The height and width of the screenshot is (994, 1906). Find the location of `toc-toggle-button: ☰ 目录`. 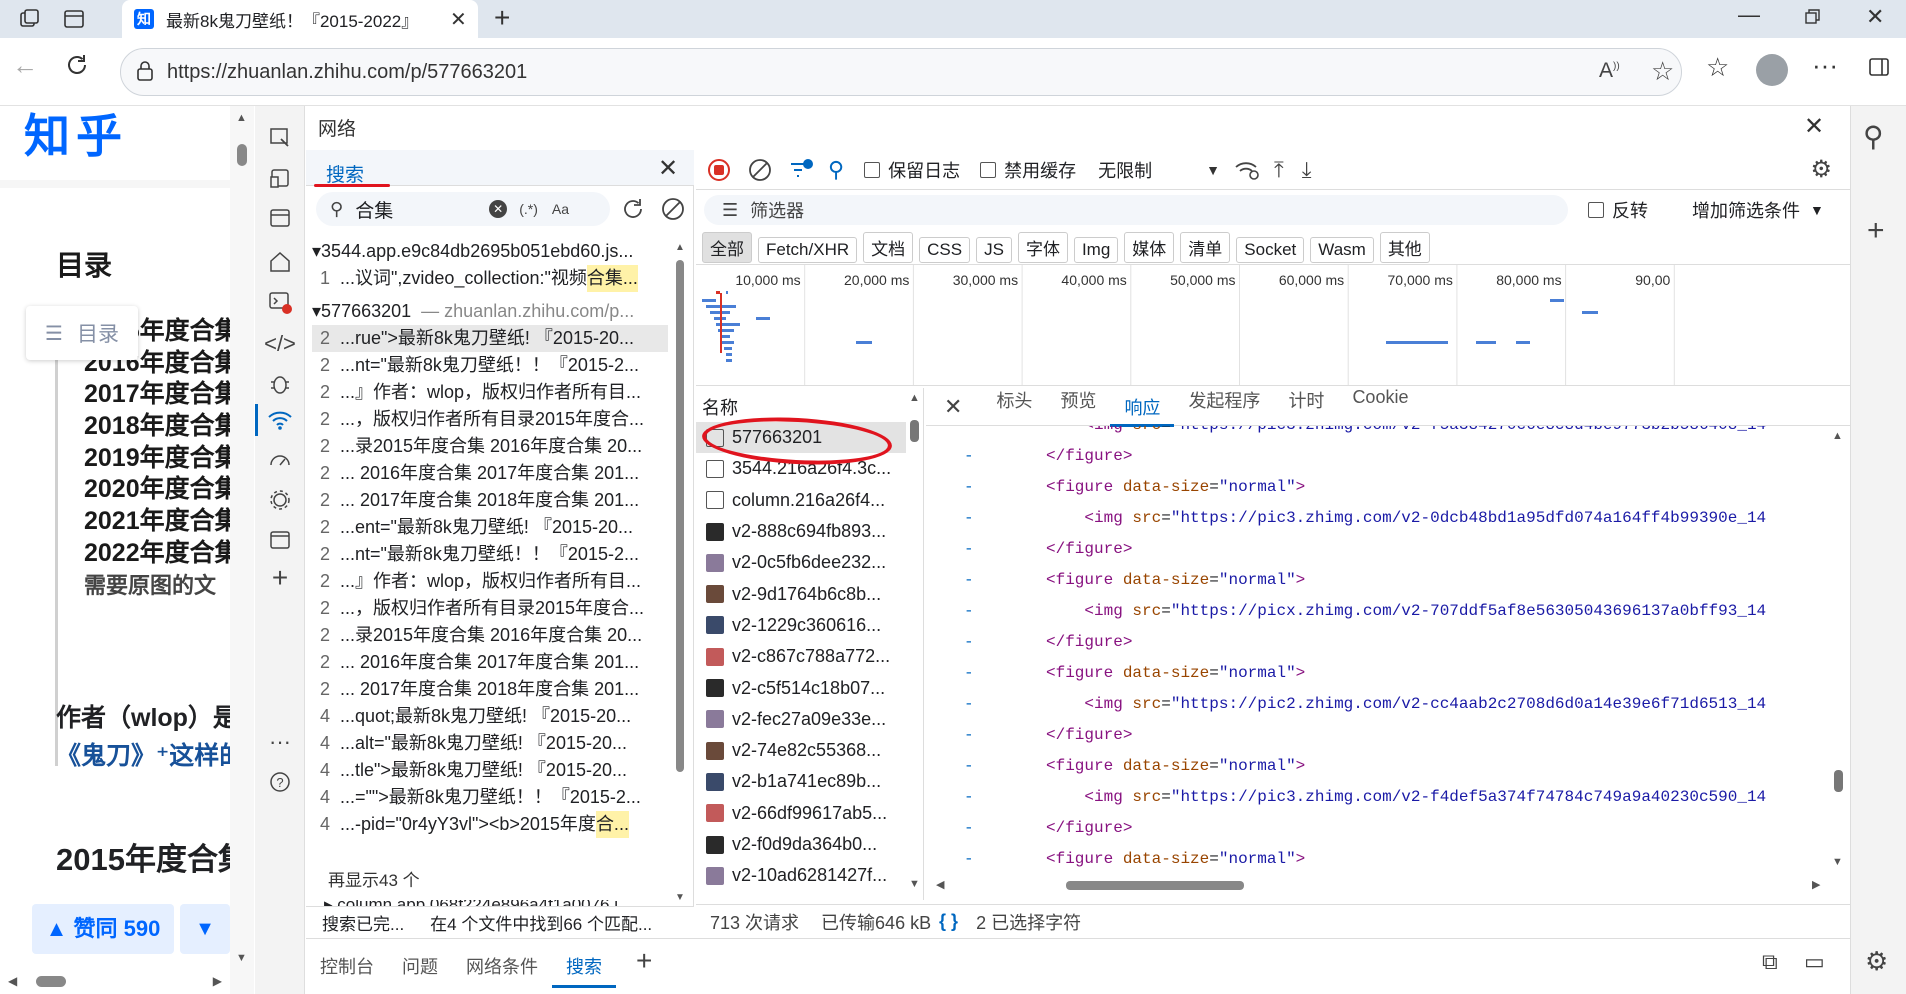

toc-toggle-button: ☰ 目录 is located at coordinates (82, 333).